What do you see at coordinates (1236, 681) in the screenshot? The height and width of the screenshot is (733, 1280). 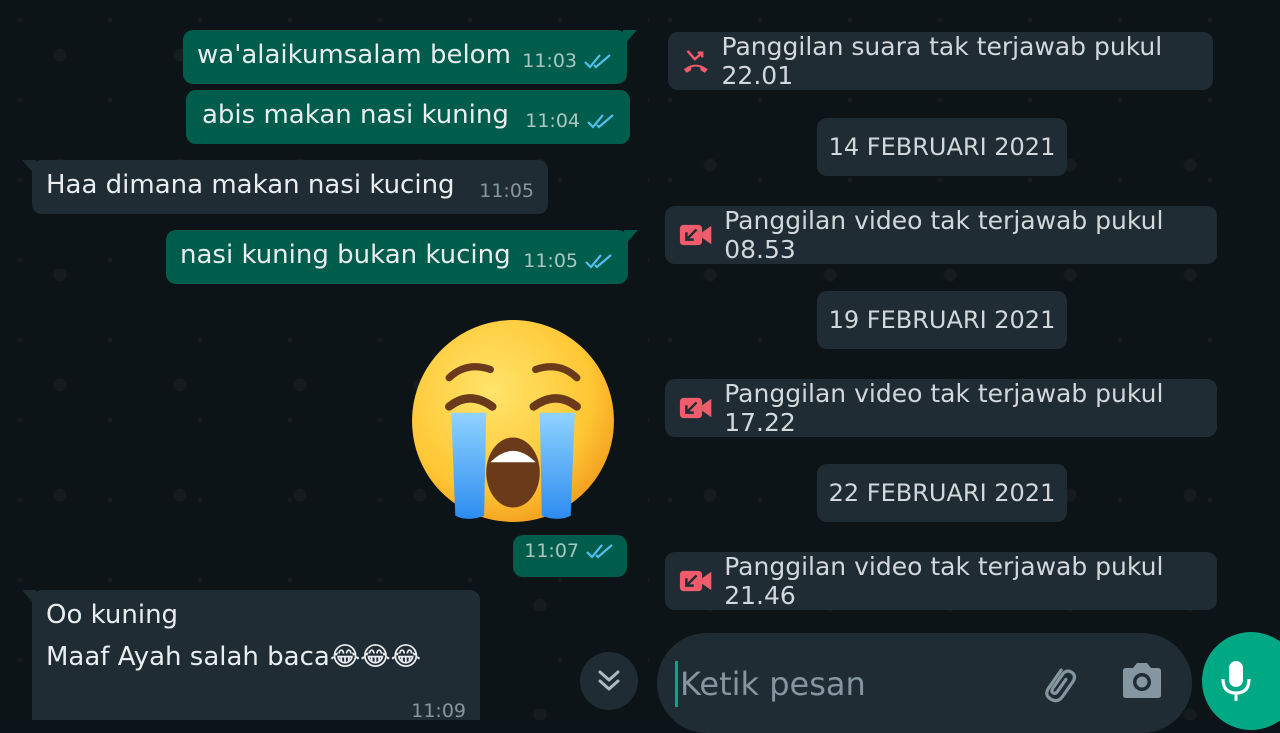 I see `microphone-icon` at bounding box center [1236, 681].